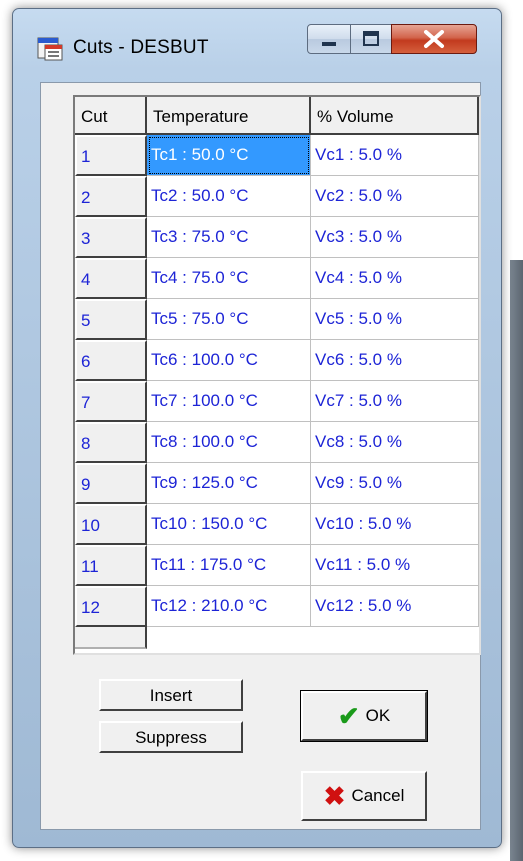 The height and width of the screenshot is (861, 523). Describe the element at coordinates (111, 116) in the screenshot. I see `header-cut: Cut` at that location.